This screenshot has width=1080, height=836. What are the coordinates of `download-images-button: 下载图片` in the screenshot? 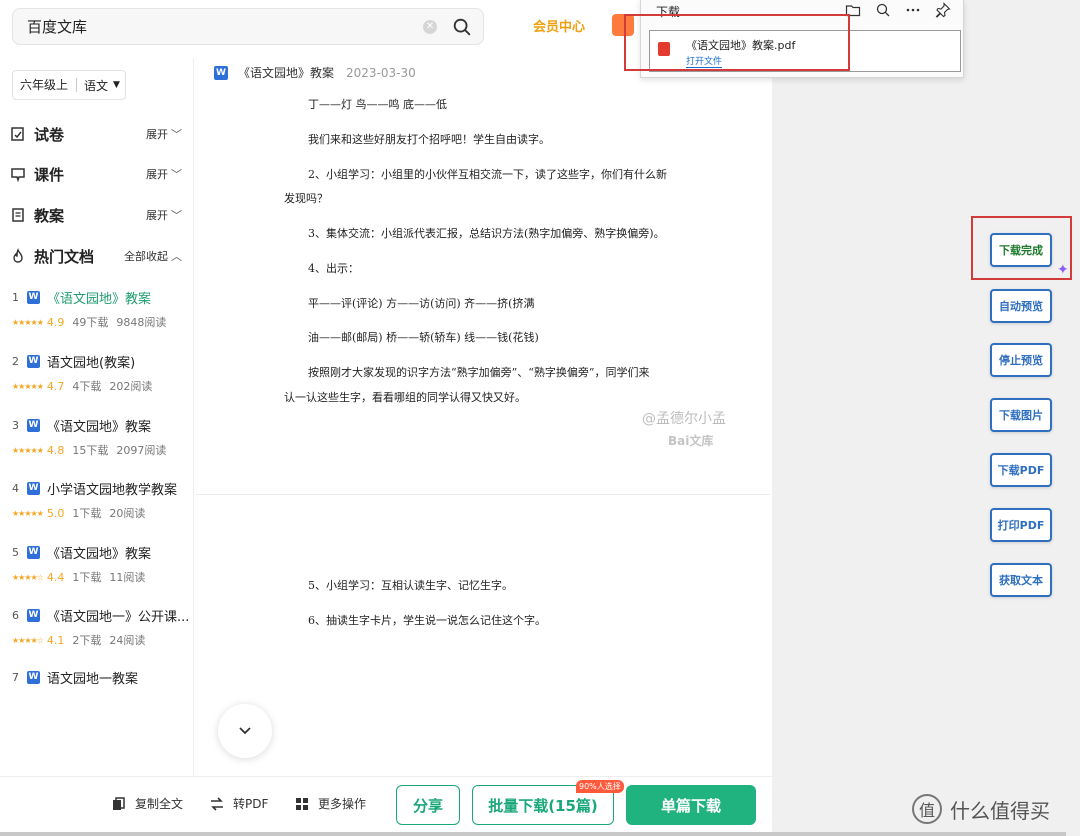 It's located at (1021, 415).